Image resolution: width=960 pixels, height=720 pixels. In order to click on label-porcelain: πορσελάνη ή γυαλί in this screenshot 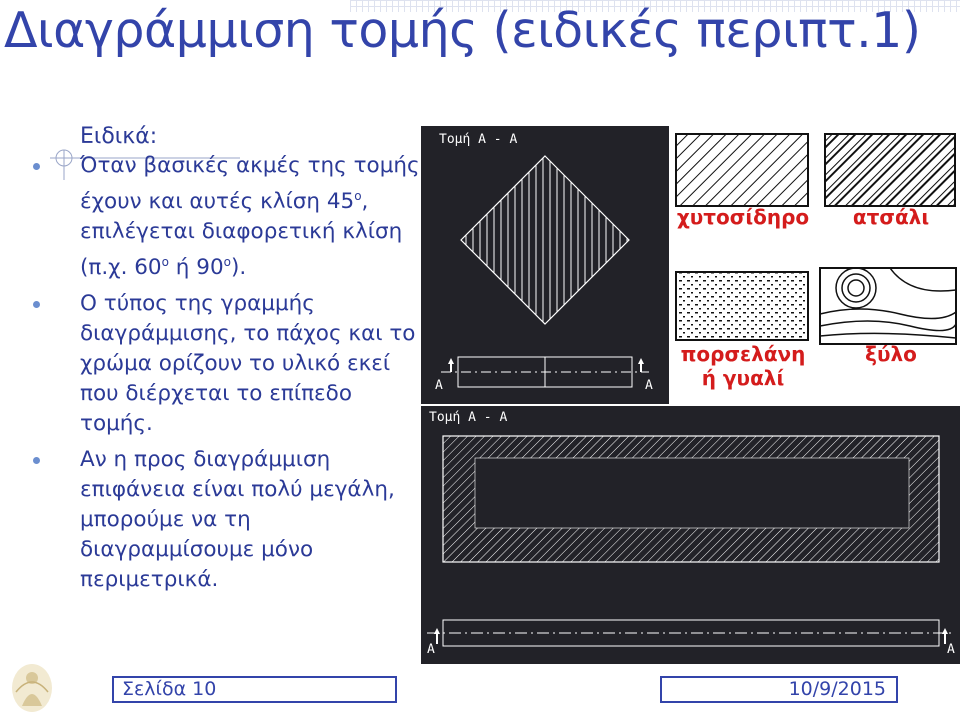, I will do `click(743, 366)`.